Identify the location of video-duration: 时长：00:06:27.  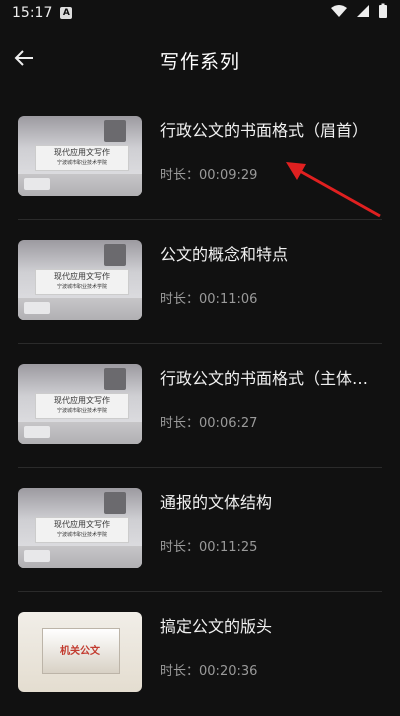
(209, 423).